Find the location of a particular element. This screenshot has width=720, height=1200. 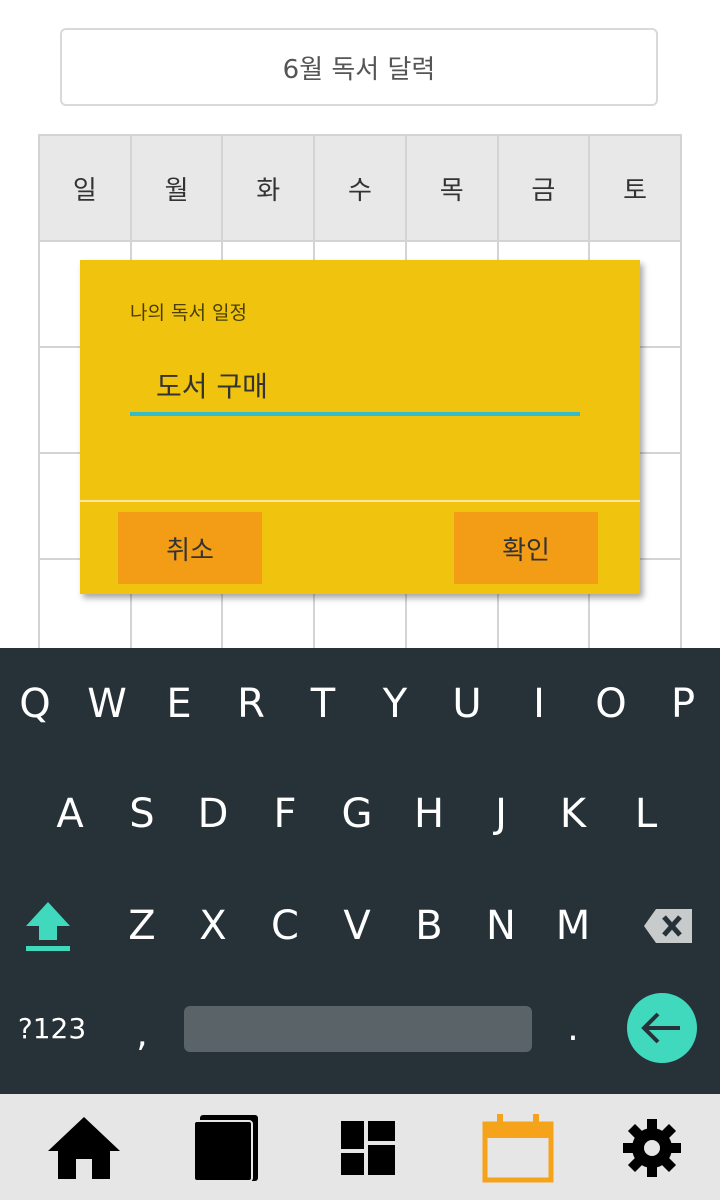

key-v: V is located at coordinates (357, 926).